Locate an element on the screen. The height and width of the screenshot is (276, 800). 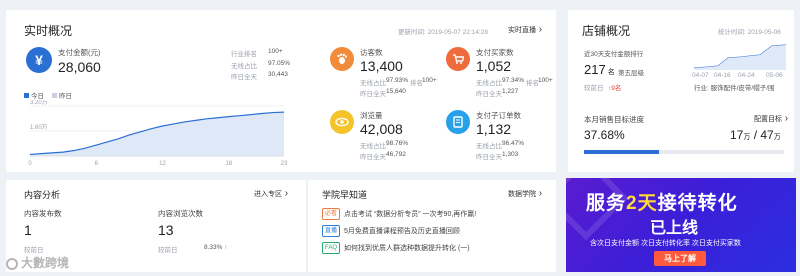
metric-label: 支付买家数 is located at coordinates (495, 52).